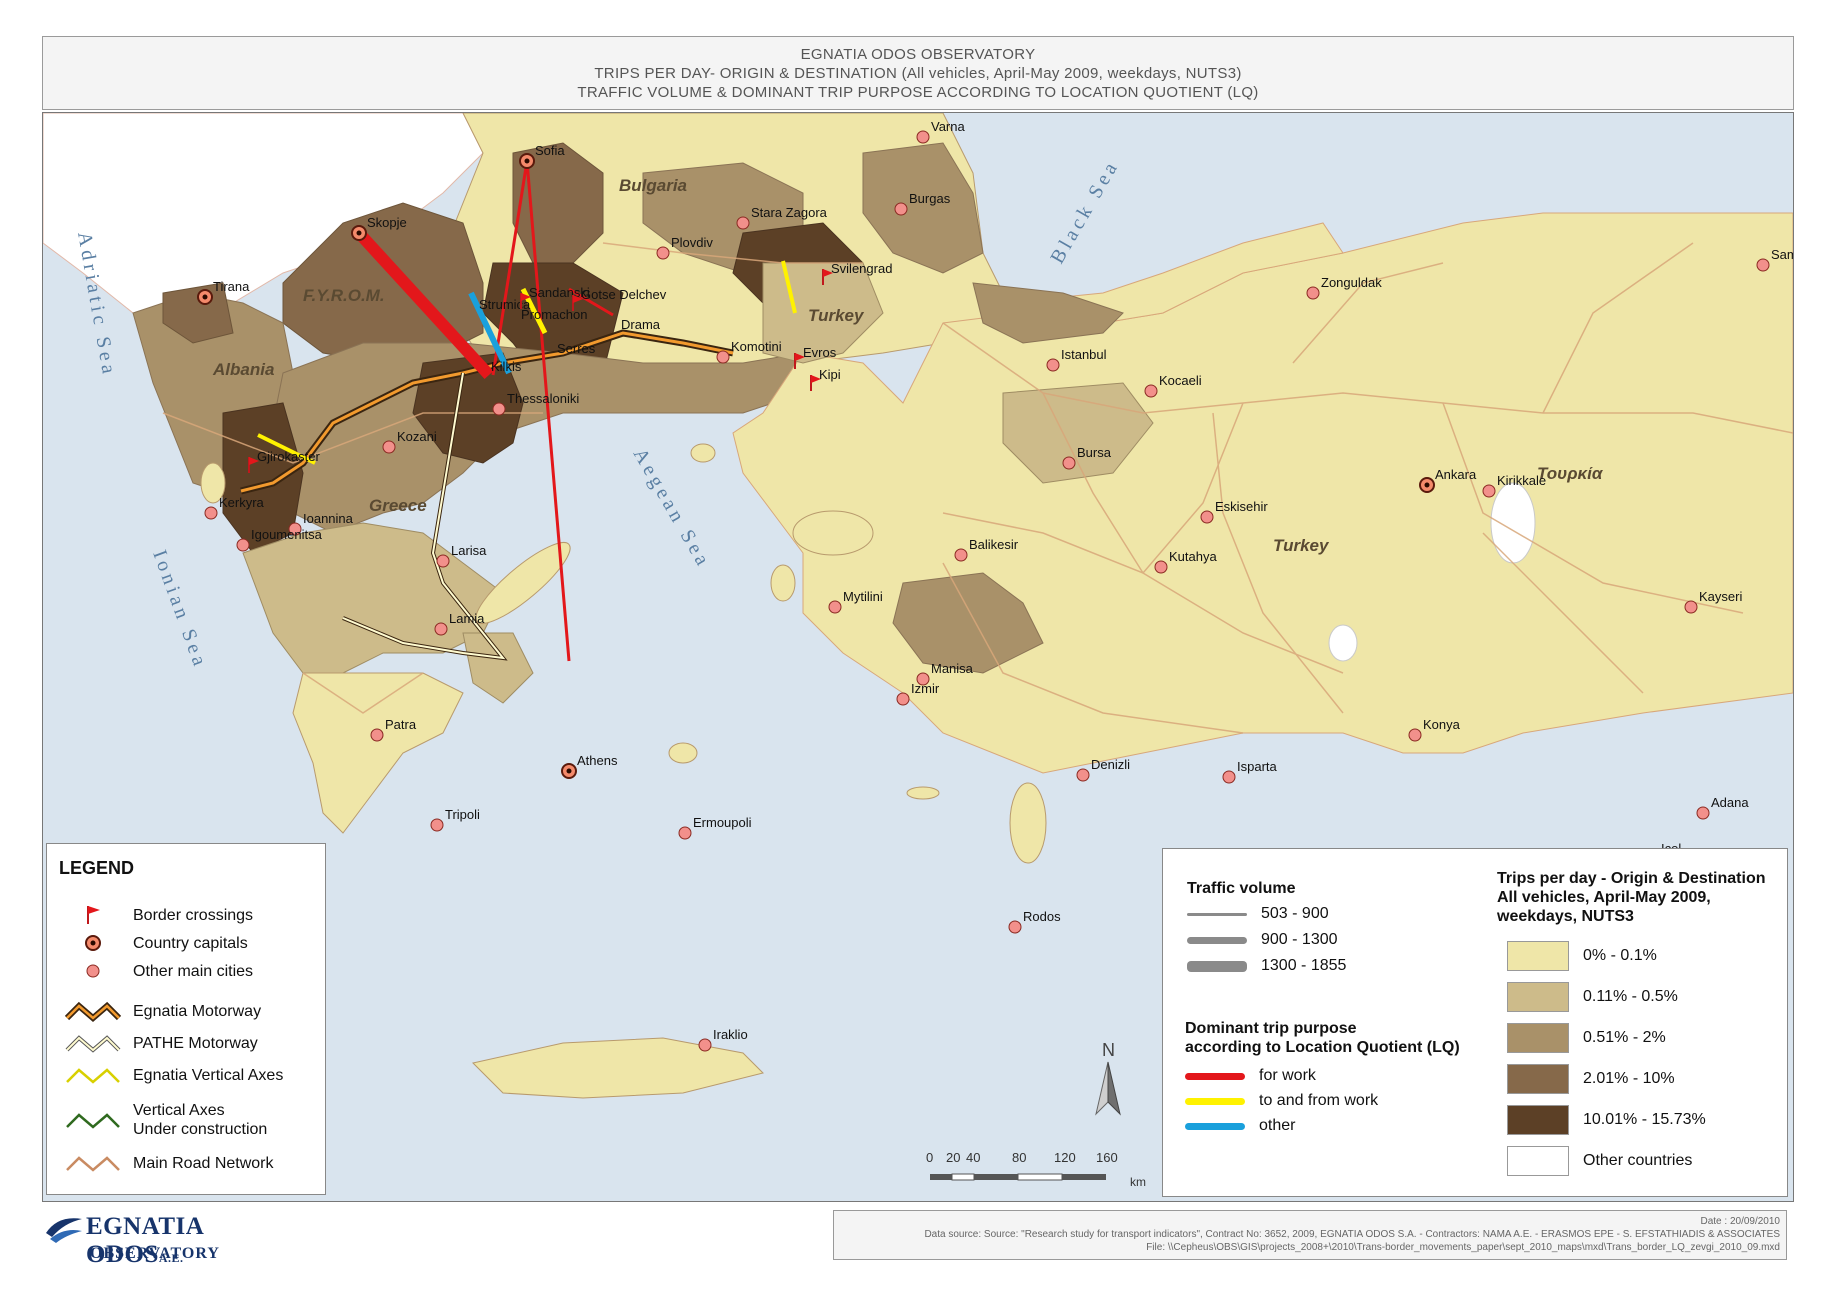 The width and height of the screenshot is (1828, 1291). I want to click on city-isparta: Isparta, so click(1250, 771).